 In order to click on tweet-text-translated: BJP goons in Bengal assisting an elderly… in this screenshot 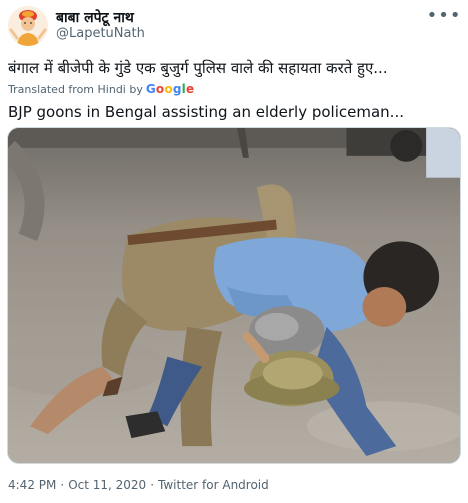, I will do `click(206, 112)`.